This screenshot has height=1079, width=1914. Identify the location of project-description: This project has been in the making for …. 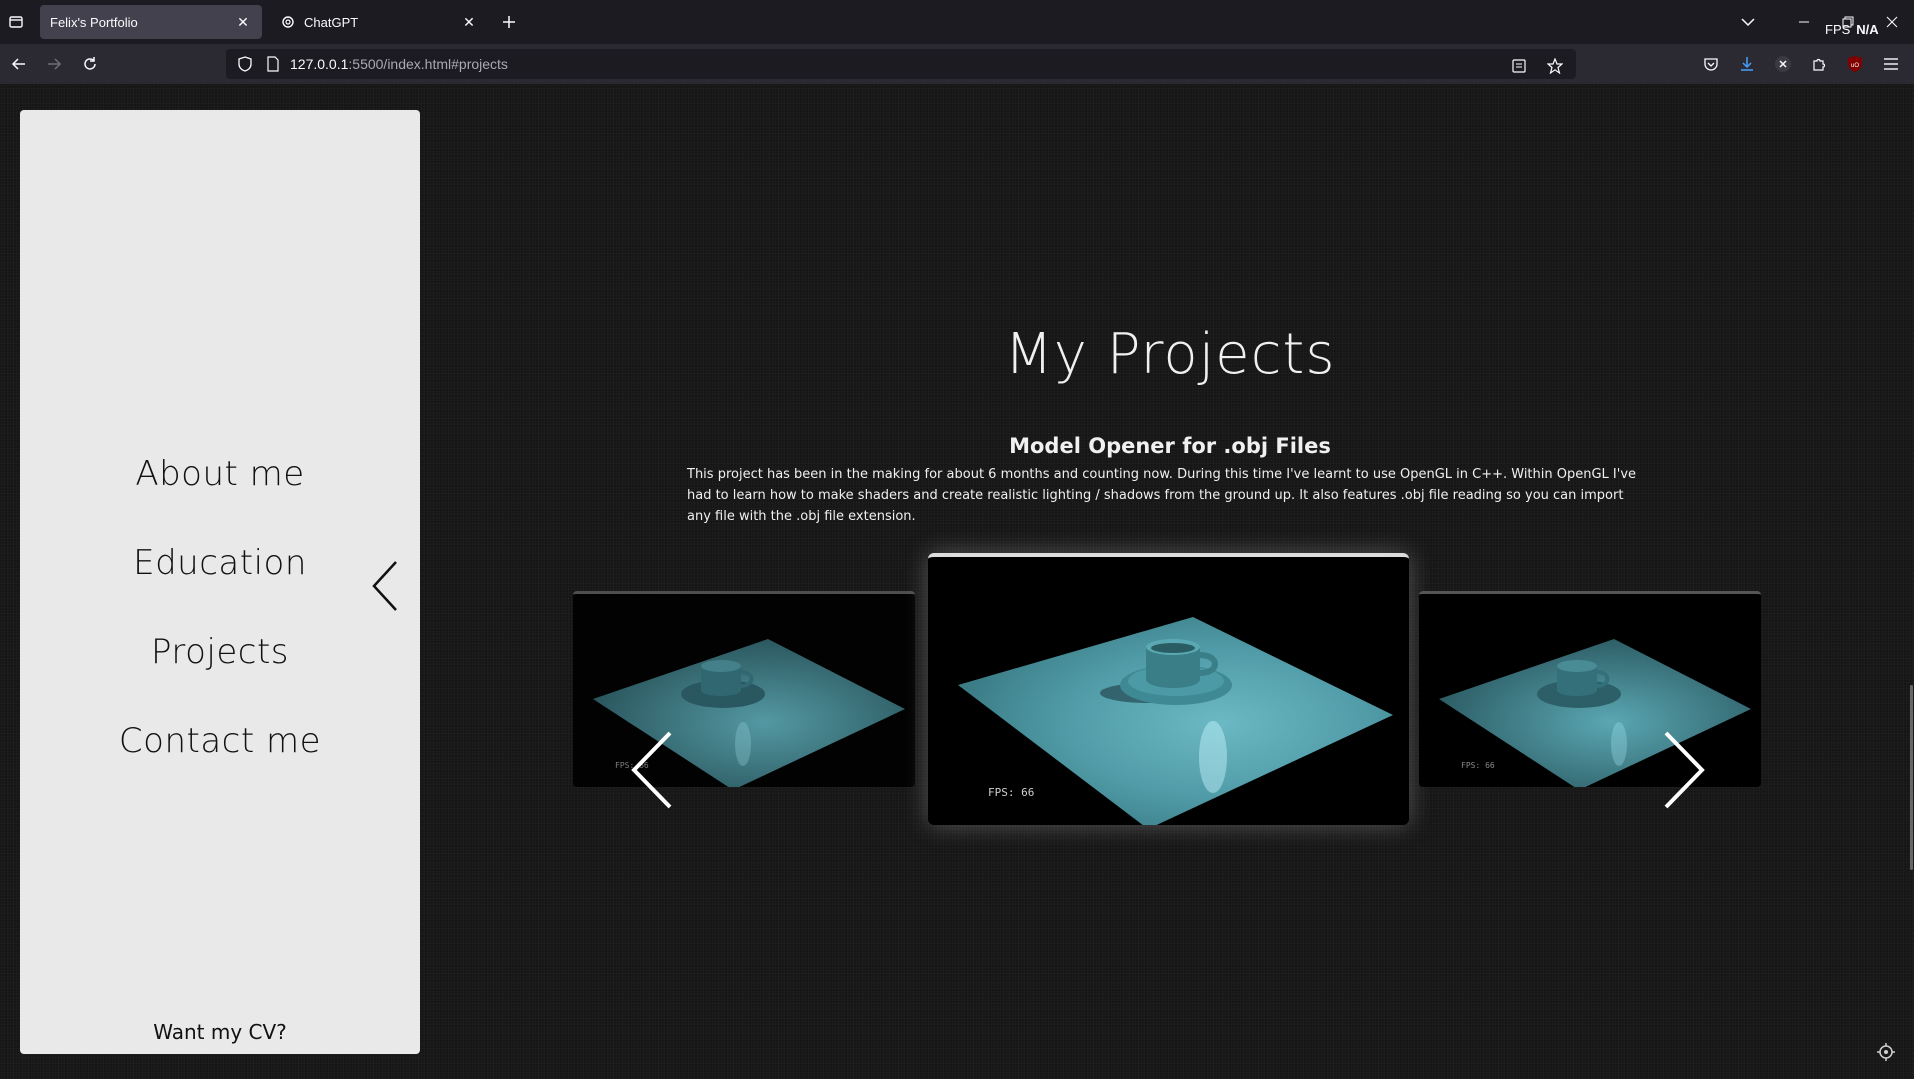
(1162, 495).